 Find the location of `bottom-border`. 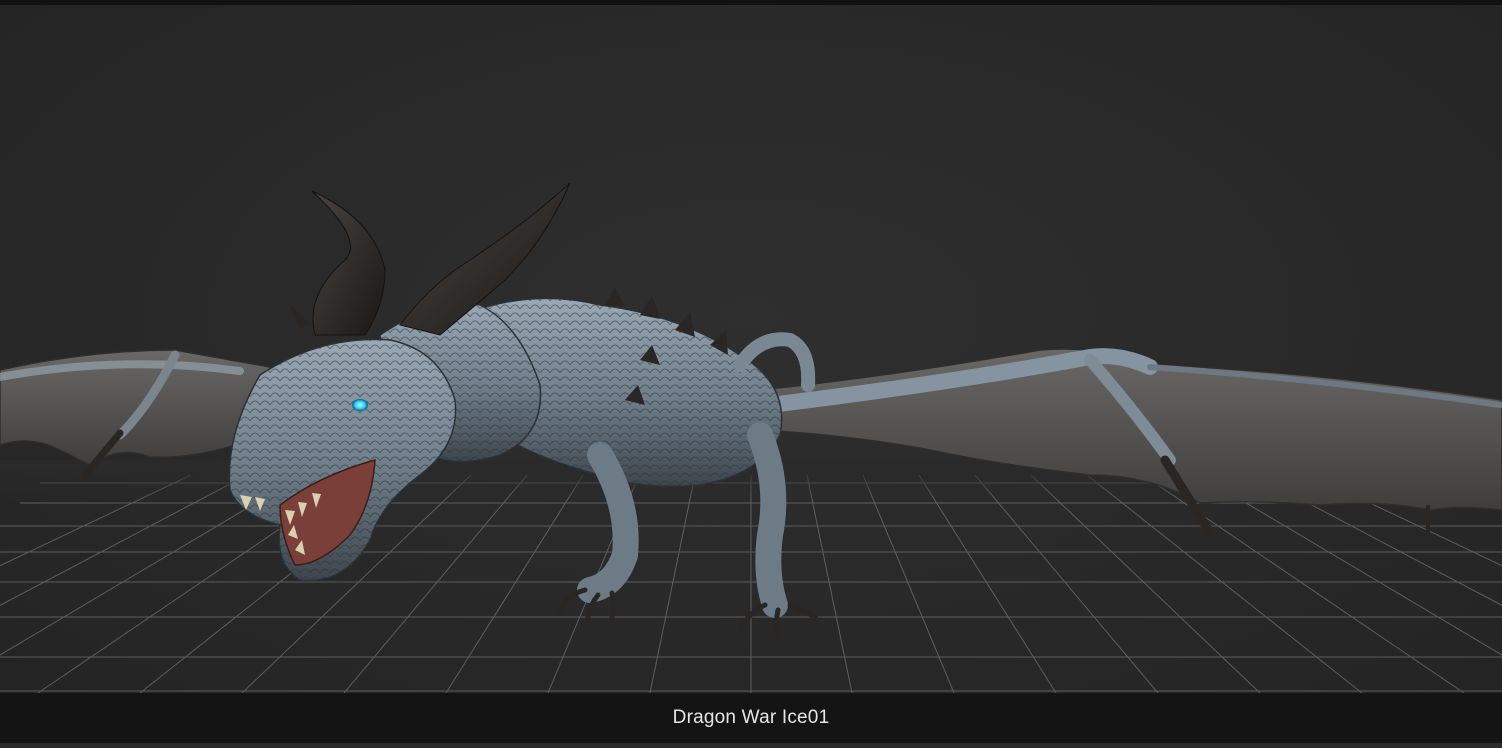

bottom-border is located at coordinates (751, 745).